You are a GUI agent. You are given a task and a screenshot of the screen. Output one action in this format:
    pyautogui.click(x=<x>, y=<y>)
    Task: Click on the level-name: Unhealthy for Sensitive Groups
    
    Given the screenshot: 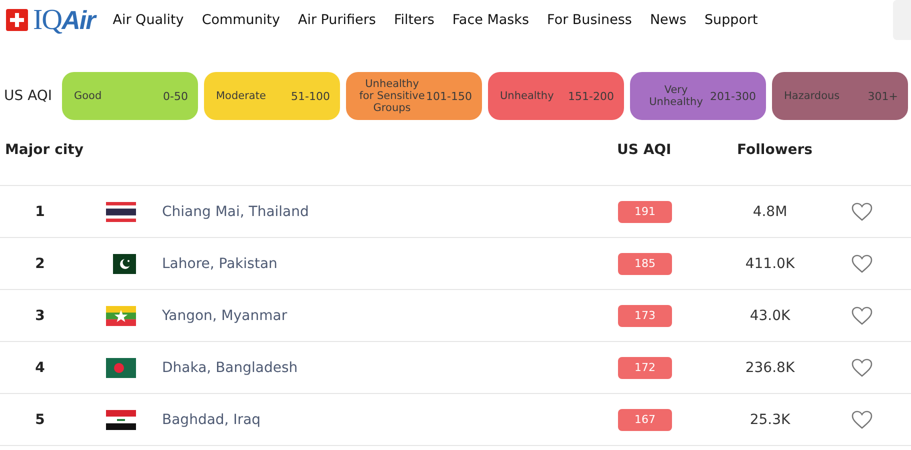 What is the action you would take?
    pyautogui.click(x=392, y=96)
    